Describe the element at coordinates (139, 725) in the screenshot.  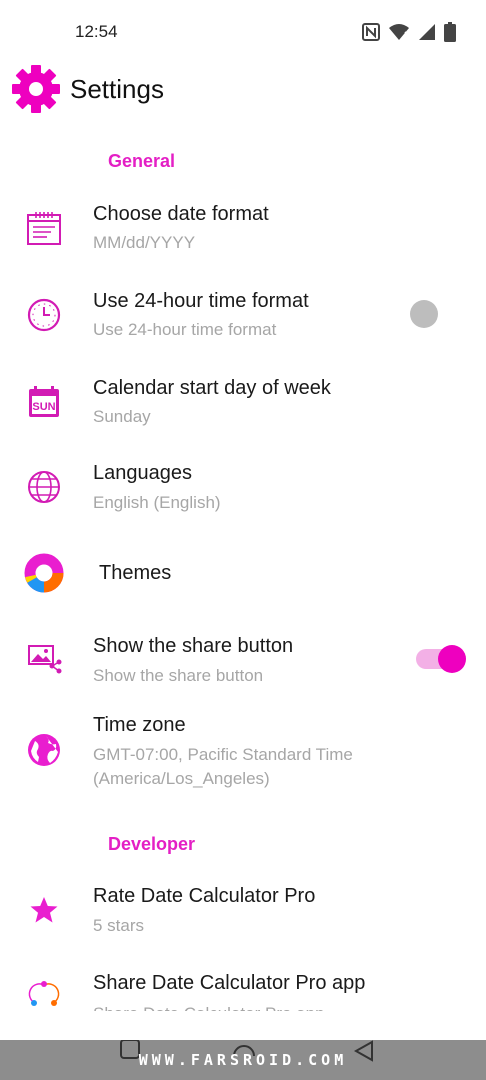
I see `setting-title: Time zone` at that location.